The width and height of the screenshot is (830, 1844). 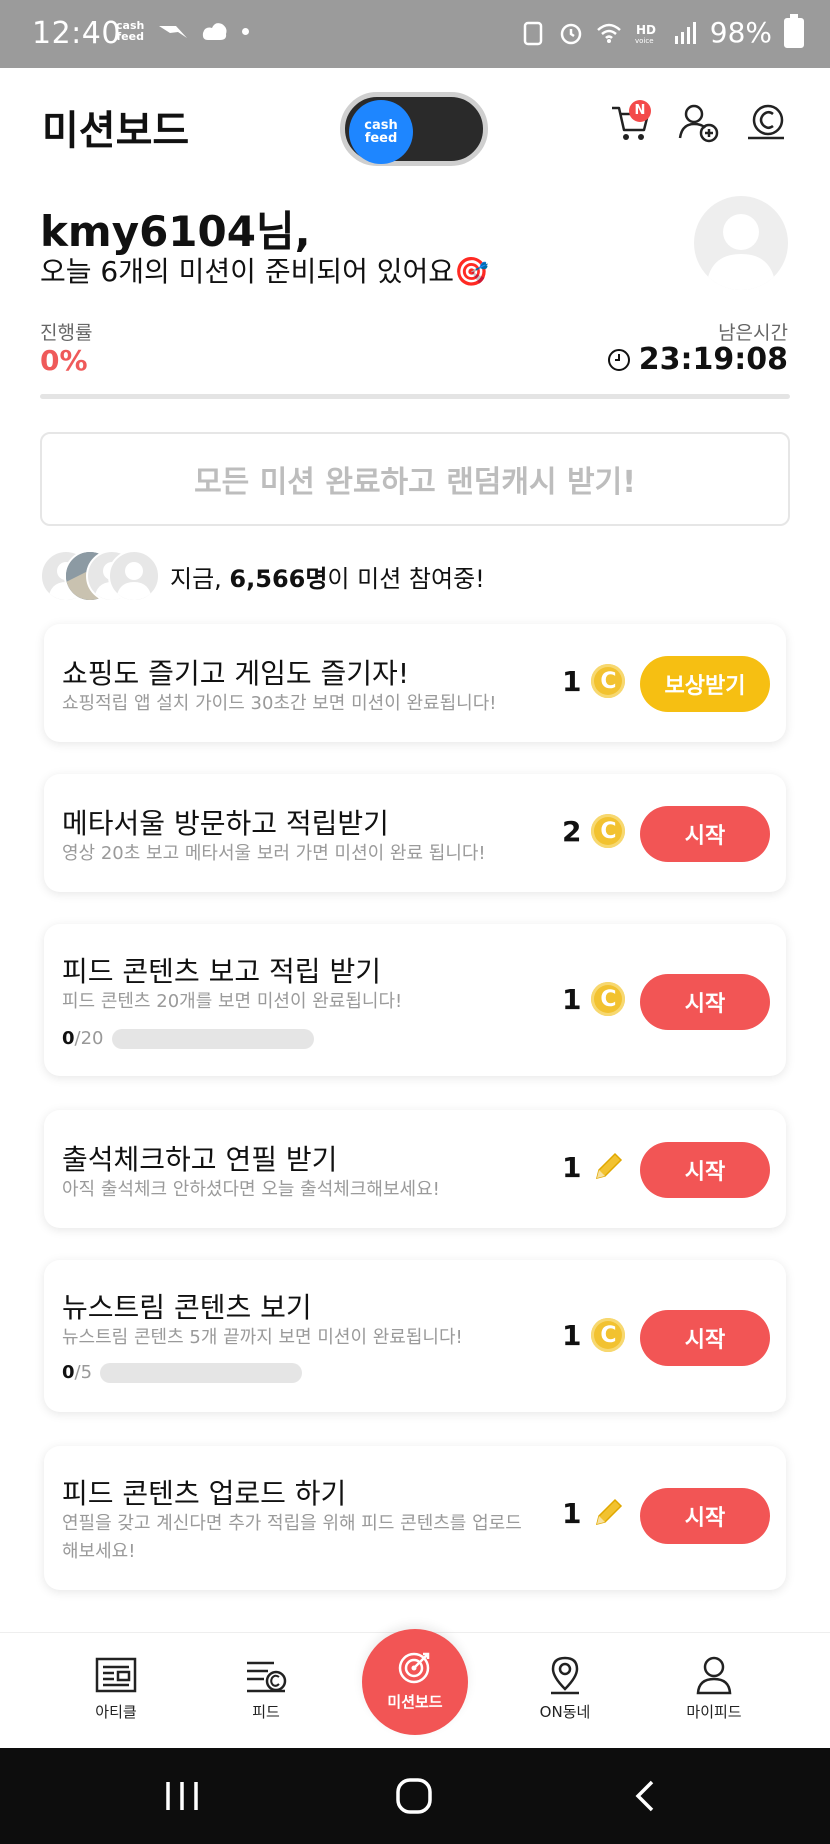 I want to click on remaining-time-label: 남은시간, so click(x=753, y=333).